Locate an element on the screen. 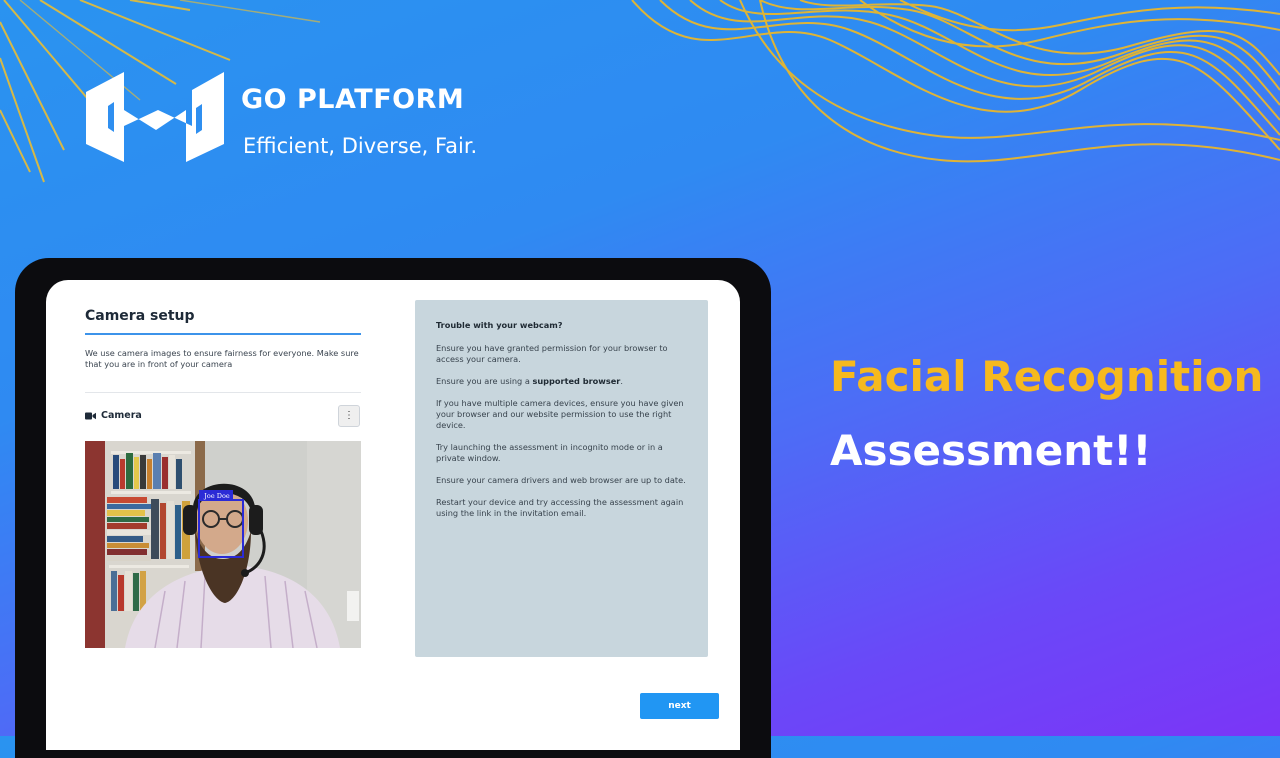 The height and width of the screenshot is (758, 1280). kebab-menu-icon: ⋮ is located at coordinates (349, 415).